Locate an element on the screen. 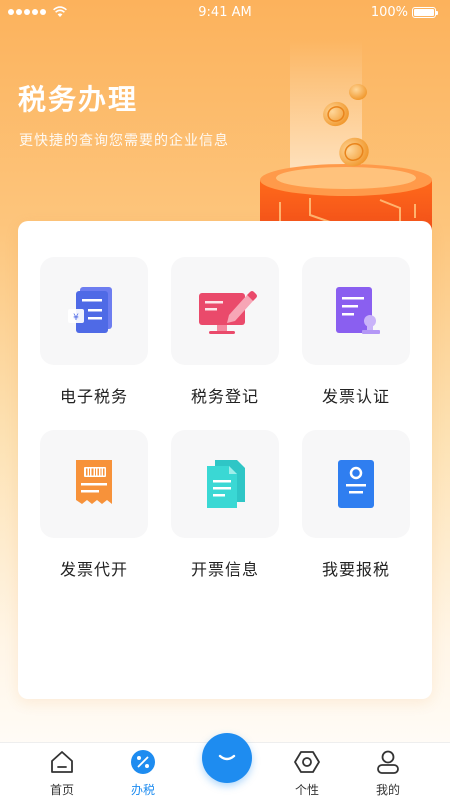 The width and height of the screenshot is (450, 800). receipt-icon is located at coordinates (94, 482).